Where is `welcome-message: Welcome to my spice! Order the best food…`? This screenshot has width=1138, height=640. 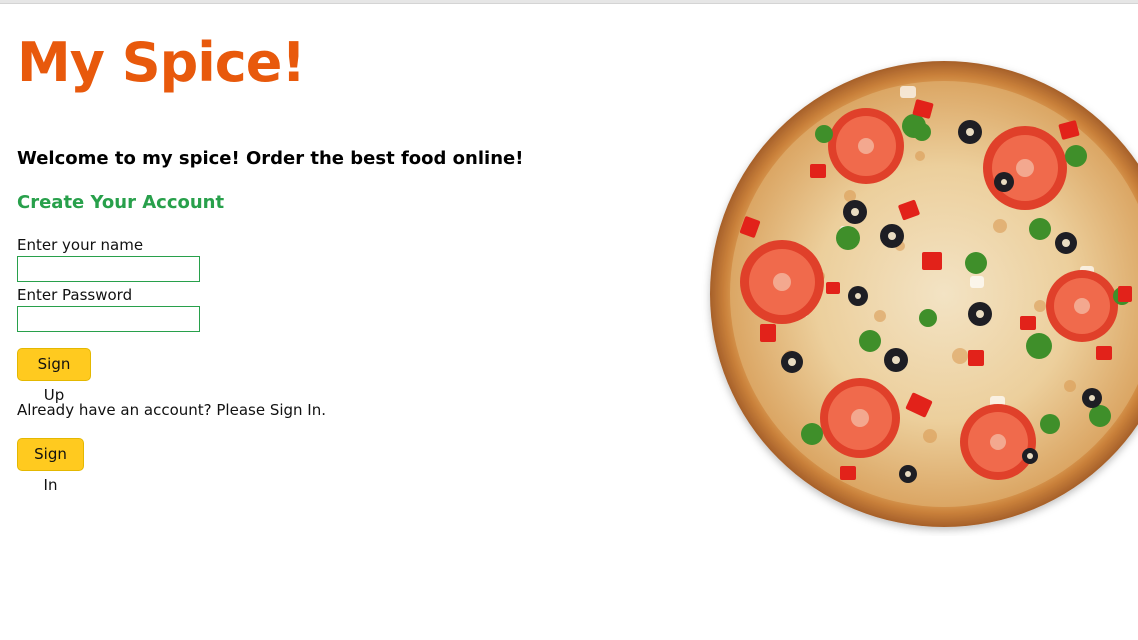 welcome-message: Welcome to my spice! Order the best food… is located at coordinates (270, 158).